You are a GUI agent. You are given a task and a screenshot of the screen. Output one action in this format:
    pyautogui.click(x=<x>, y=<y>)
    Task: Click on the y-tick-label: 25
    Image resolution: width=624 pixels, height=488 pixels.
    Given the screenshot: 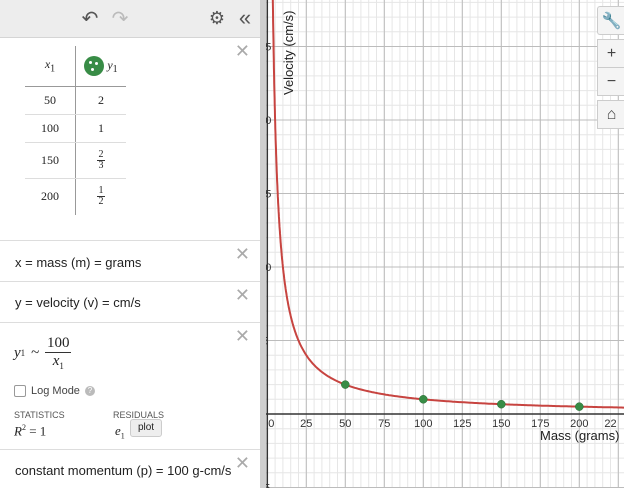 What is the action you would take?
    pyautogui.click(x=268, y=48)
    